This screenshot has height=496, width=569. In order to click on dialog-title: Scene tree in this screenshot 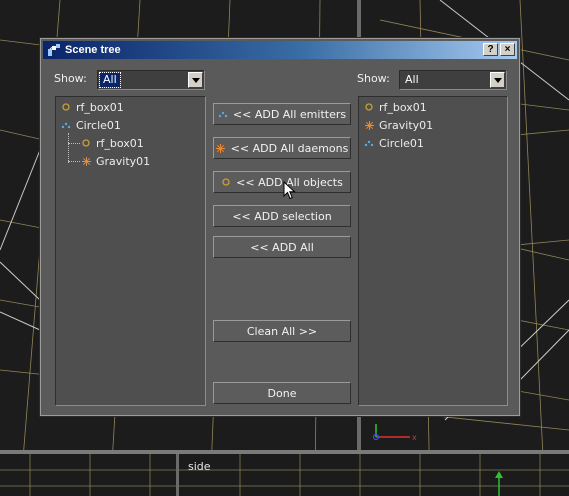, I will do `click(93, 50)`.